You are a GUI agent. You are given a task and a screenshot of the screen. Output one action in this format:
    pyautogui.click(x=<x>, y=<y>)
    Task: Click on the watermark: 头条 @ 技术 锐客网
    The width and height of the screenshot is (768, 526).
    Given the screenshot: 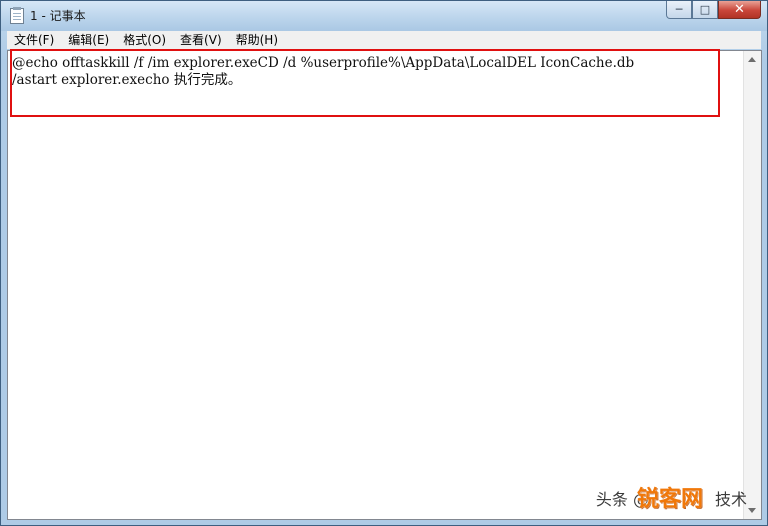 What is the action you would take?
    pyautogui.click(x=671, y=499)
    